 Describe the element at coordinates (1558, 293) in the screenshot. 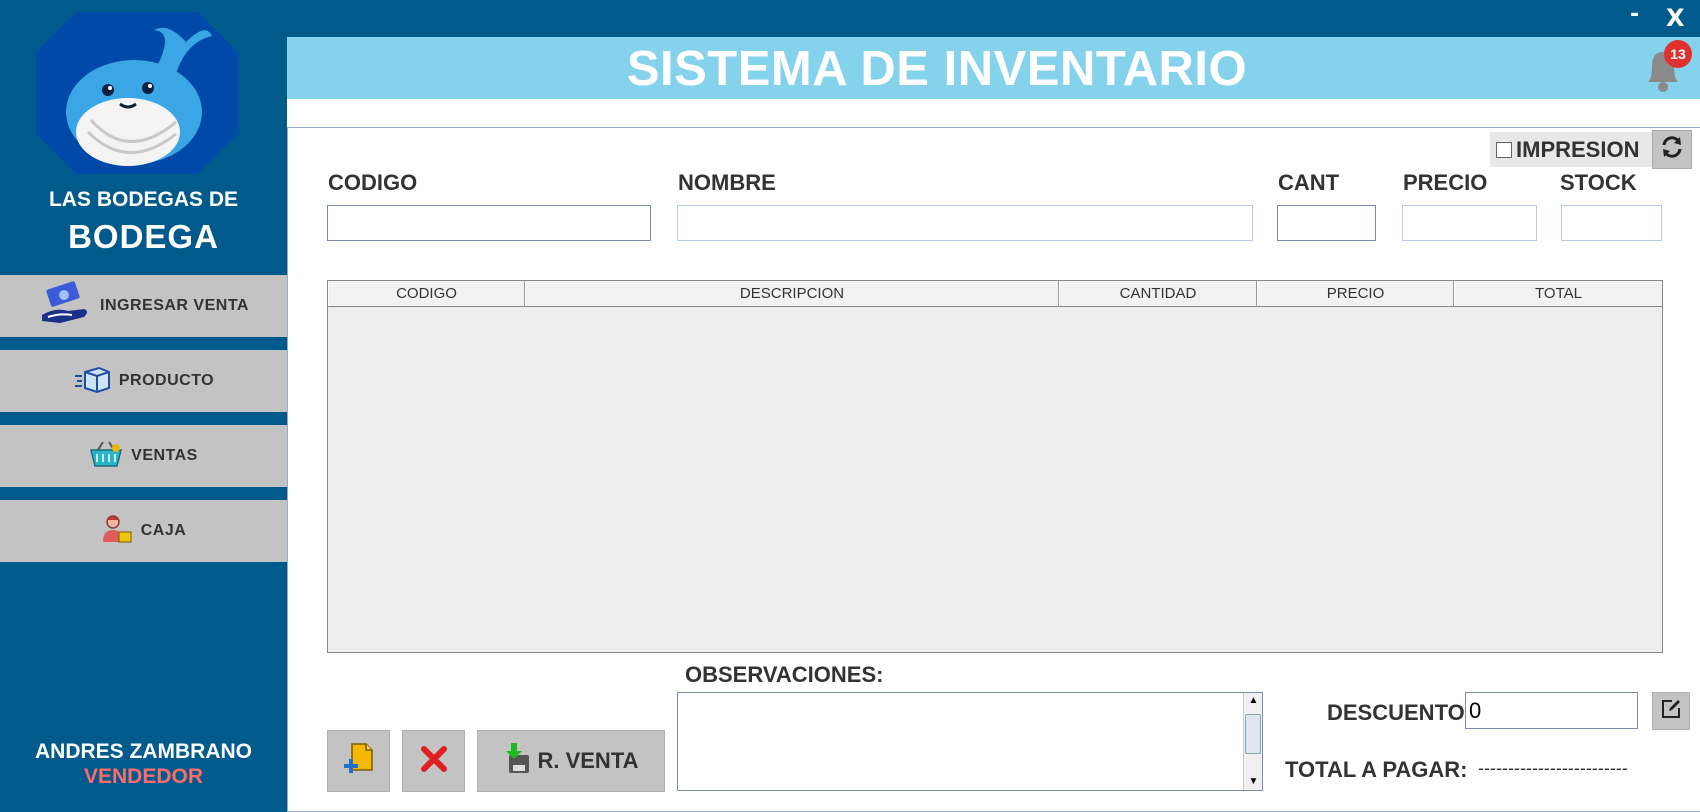

I see `column-header-total: TOTAL` at that location.